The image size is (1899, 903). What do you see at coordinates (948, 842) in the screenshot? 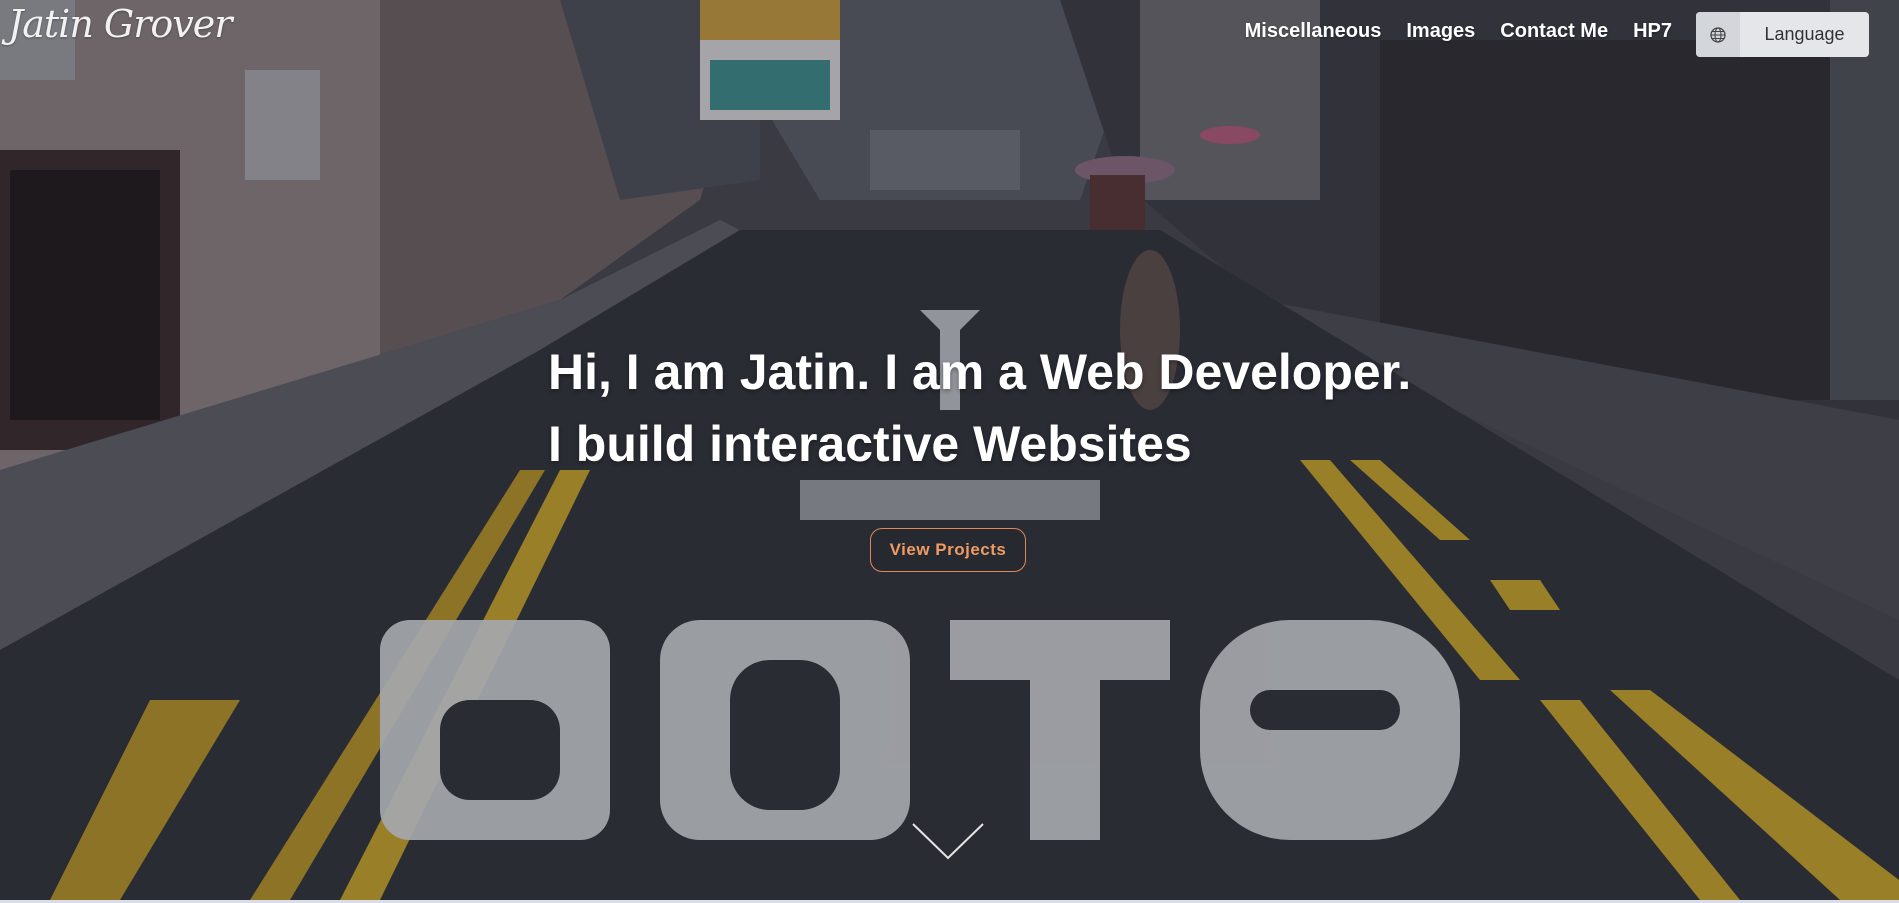
I see `chevron-down-icon` at bounding box center [948, 842].